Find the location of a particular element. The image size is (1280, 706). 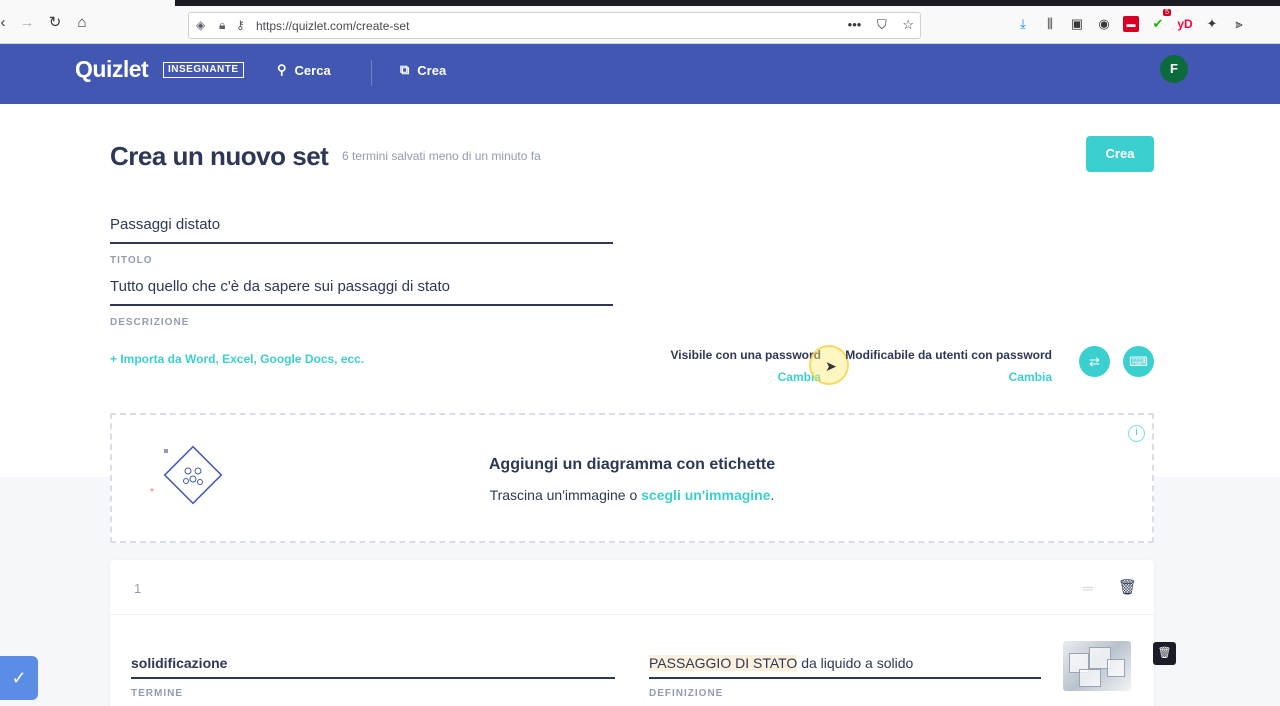

url-text: https://quizlet.com/create-set is located at coordinates (332, 26).